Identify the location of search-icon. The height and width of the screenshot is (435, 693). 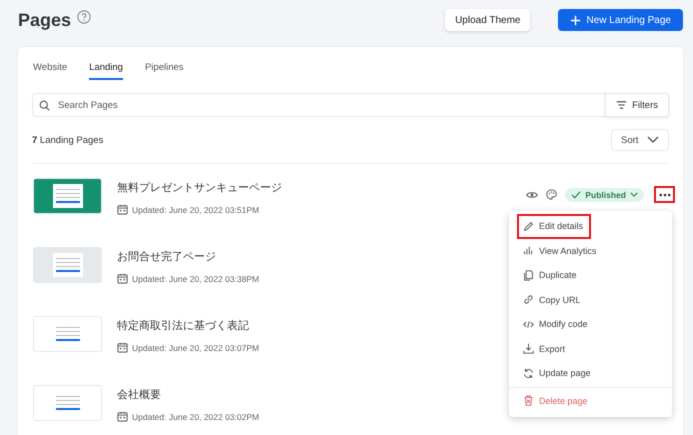
(44, 105).